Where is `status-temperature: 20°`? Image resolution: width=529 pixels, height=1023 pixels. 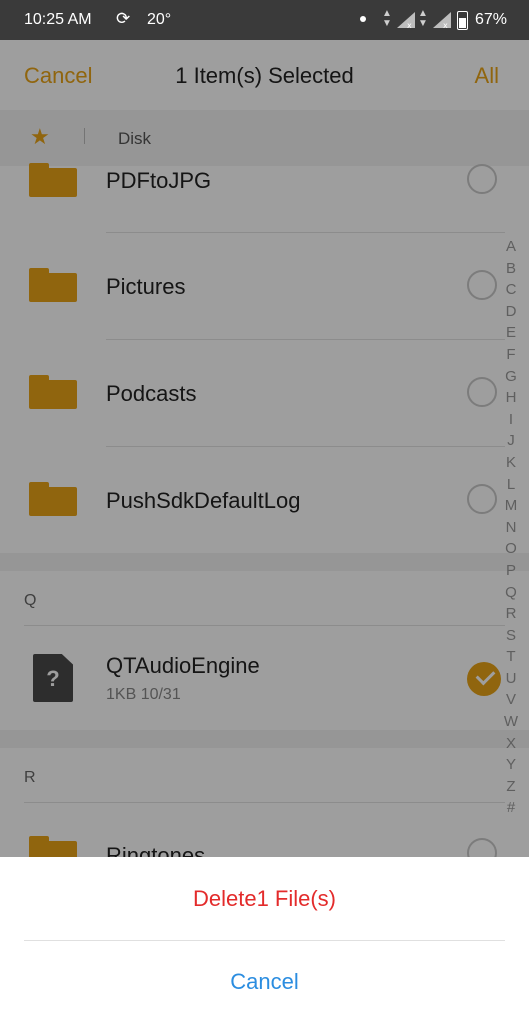 status-temperature: 20° is located at coordinates (159, 19).